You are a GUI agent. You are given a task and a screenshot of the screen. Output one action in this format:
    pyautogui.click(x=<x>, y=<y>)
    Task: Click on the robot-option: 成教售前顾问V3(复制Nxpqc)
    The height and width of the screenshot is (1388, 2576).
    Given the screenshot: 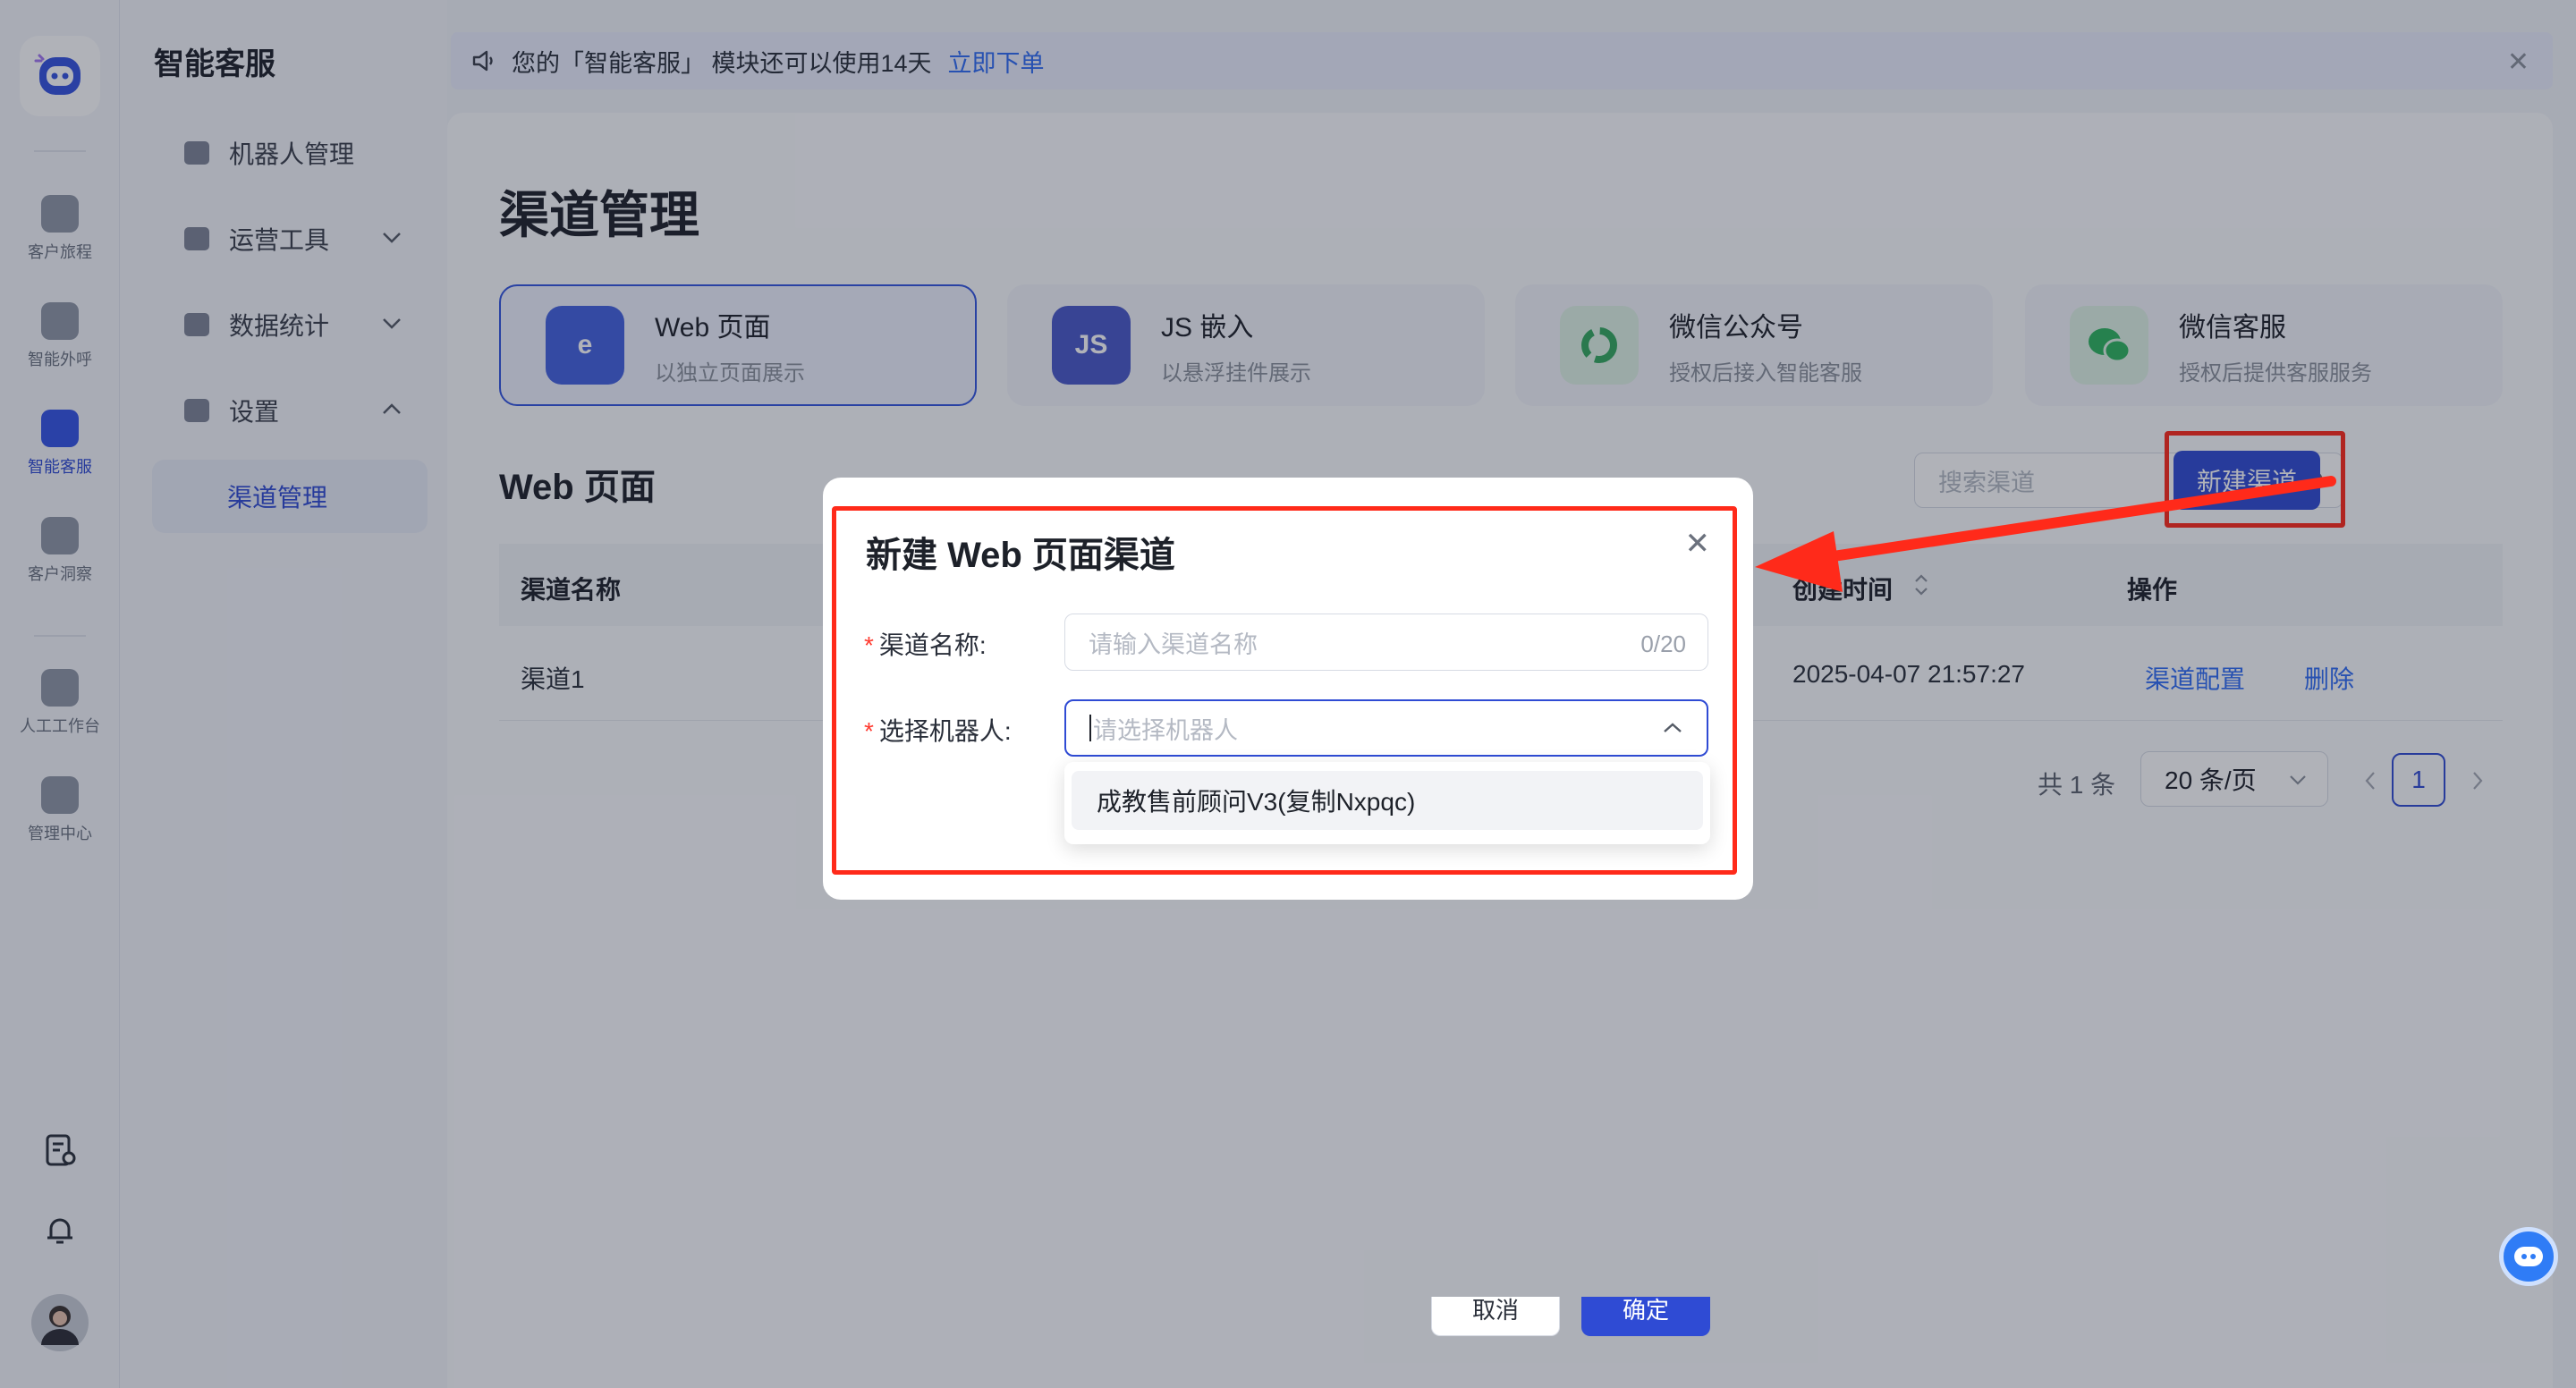 What is the action you would take?
    pyautogui.click(x=1387, y=801)
    